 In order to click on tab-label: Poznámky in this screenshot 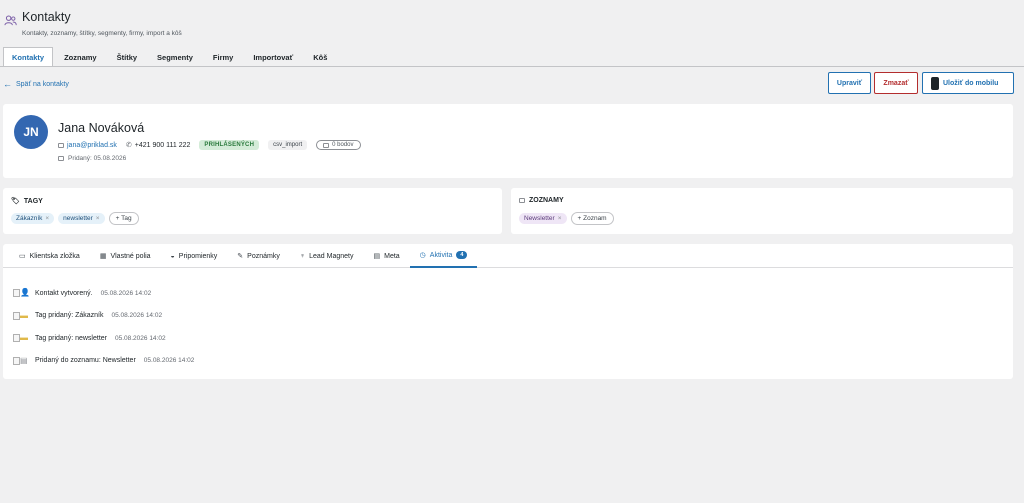, I will do `click(263, 256)`.